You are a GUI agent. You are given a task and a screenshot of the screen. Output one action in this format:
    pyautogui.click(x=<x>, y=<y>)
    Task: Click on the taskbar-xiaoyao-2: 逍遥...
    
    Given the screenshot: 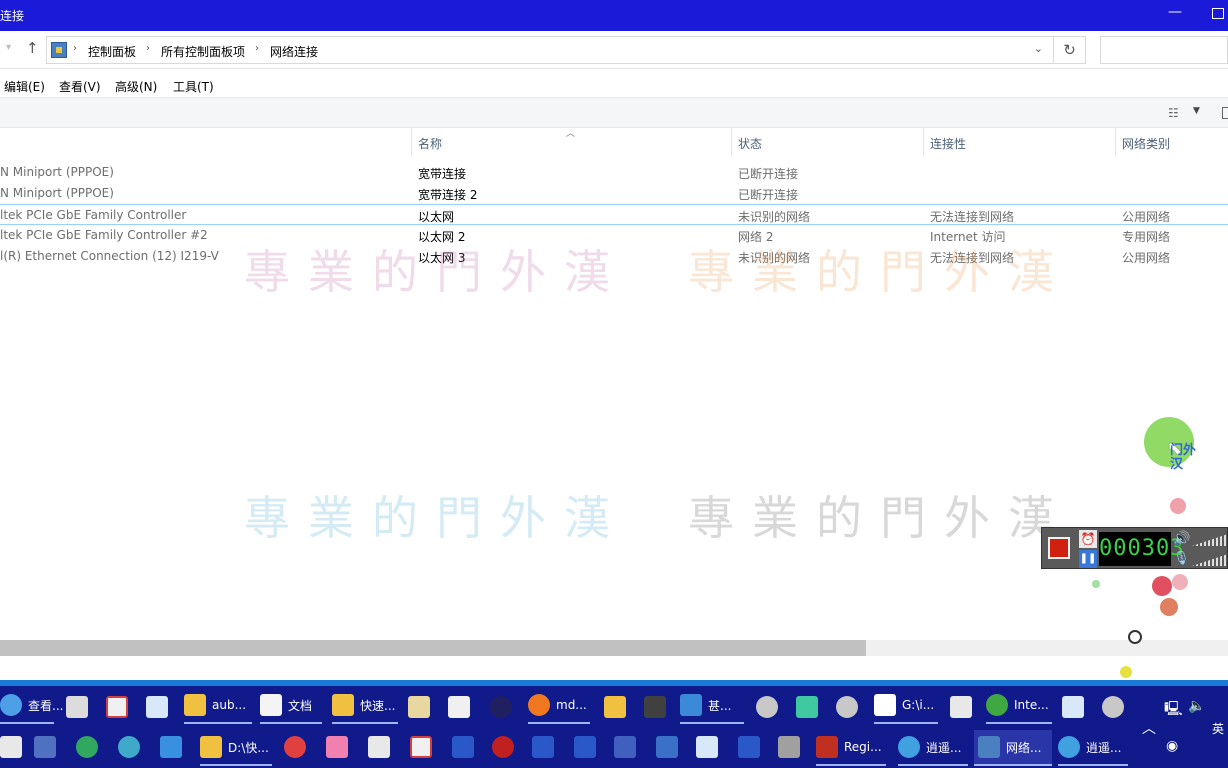 What is the action you would take?
    pyautogui.click(x=1093, y=748)
    